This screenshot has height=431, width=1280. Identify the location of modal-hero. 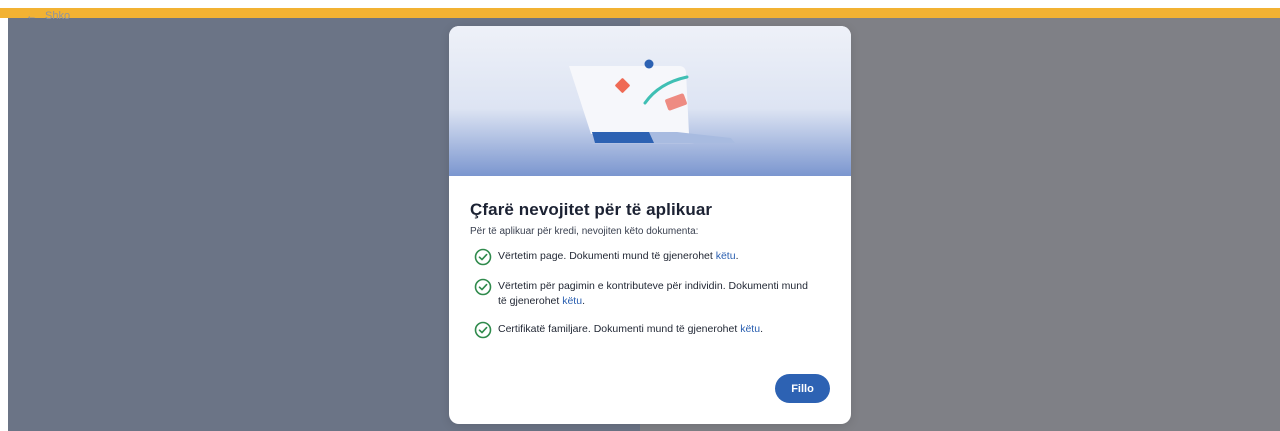
(650, 101).